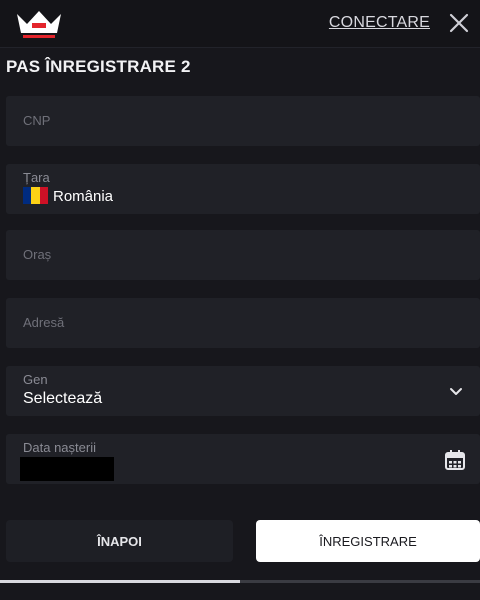 This screenshot has width=480, height=600. What do you see at coordinates (243, 323) in the screenshot?
I see `address-field: Adresă` at bounding box center [243, 323].